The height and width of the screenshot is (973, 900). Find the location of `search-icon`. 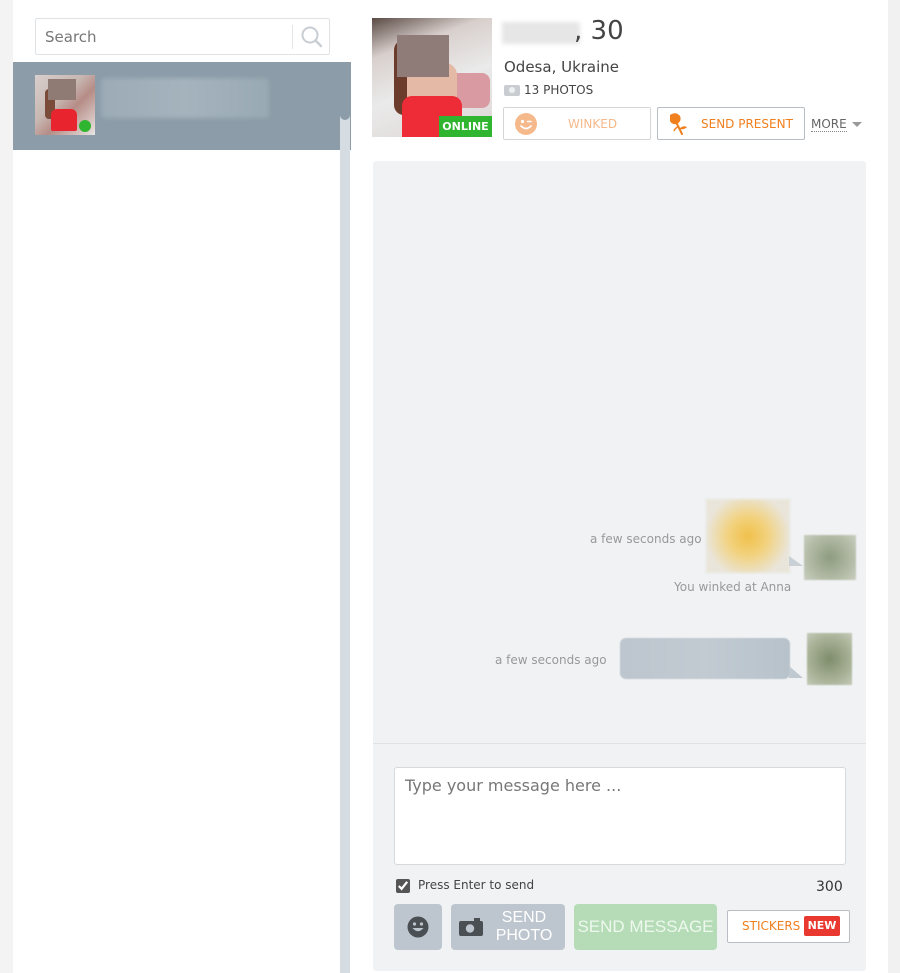

search-icon is located at coordinates (312, 37).